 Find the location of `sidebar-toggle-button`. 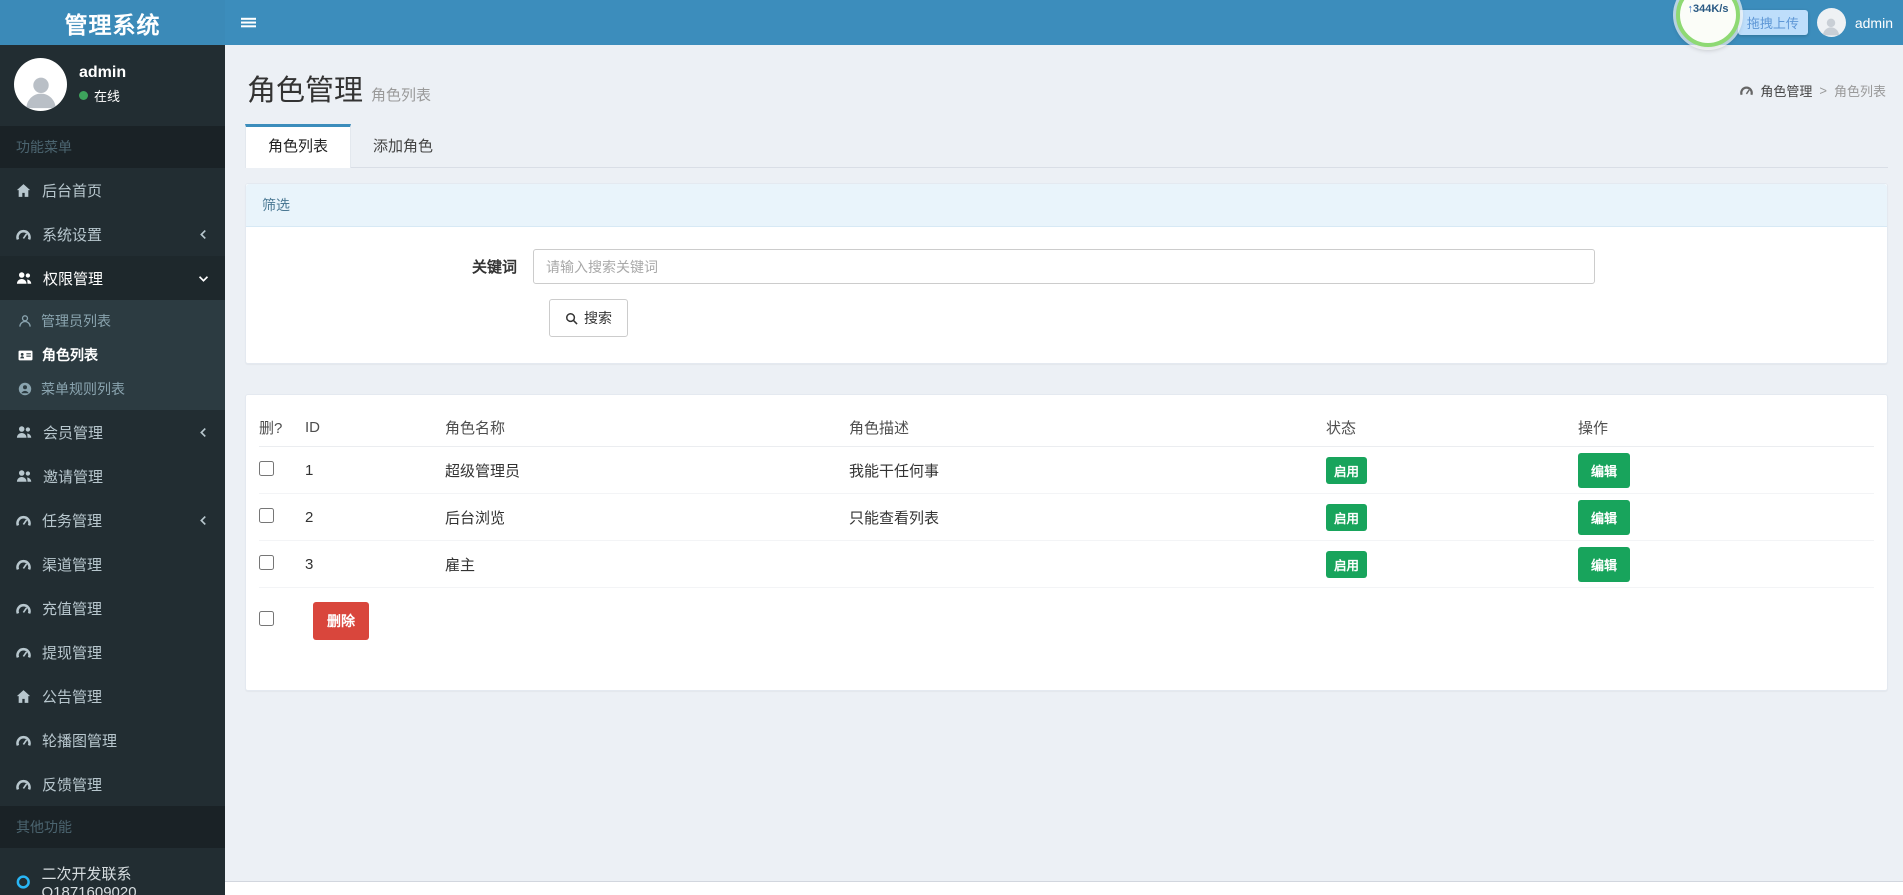

sidebar-toggle-button is located at coordinates (260, 22).